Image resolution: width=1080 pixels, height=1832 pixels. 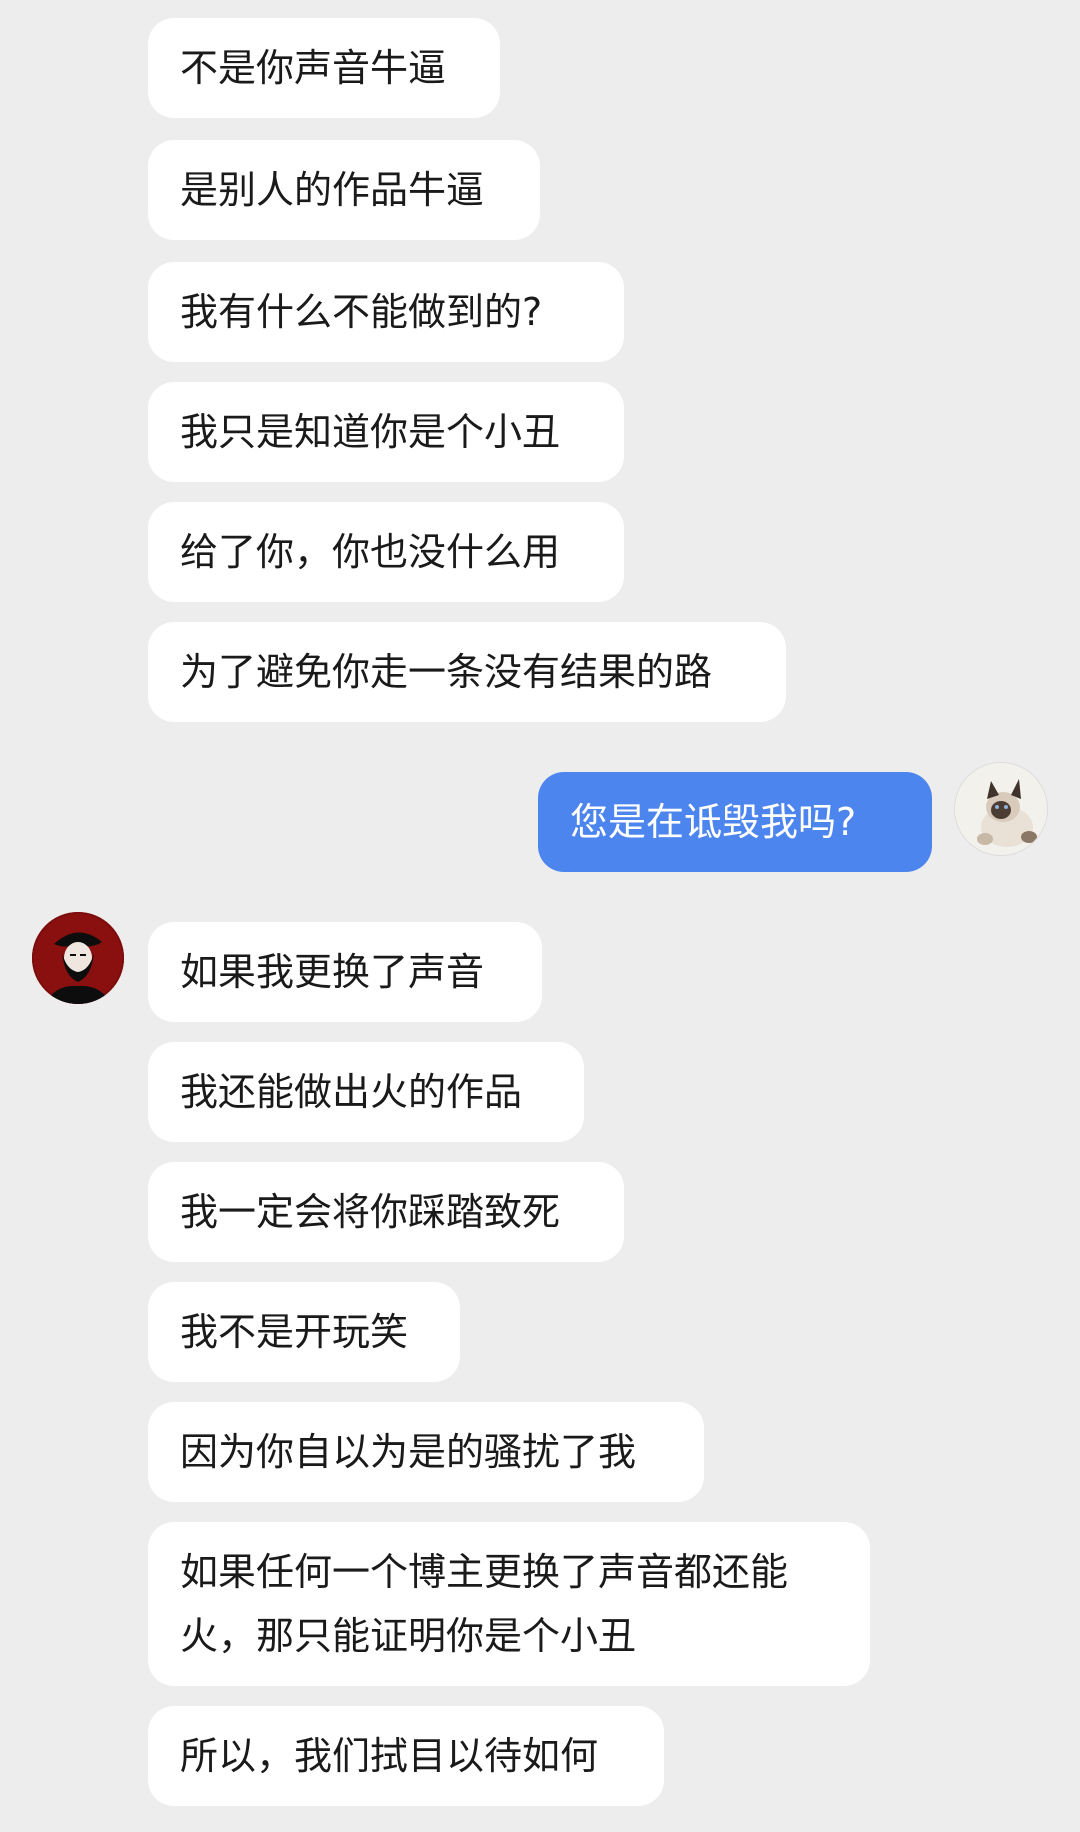 What do you see at coordinates (426, 1452) in the screenshot?
I see `message-bubble: 因为你自以为是的骚扰了我` at bounding box center [426, 1452].